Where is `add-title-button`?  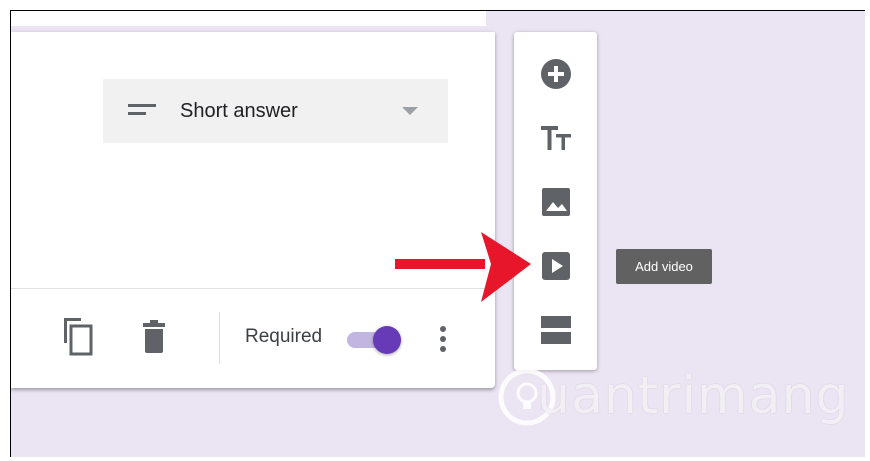
add-title-button is located at coordinates (556, 138).